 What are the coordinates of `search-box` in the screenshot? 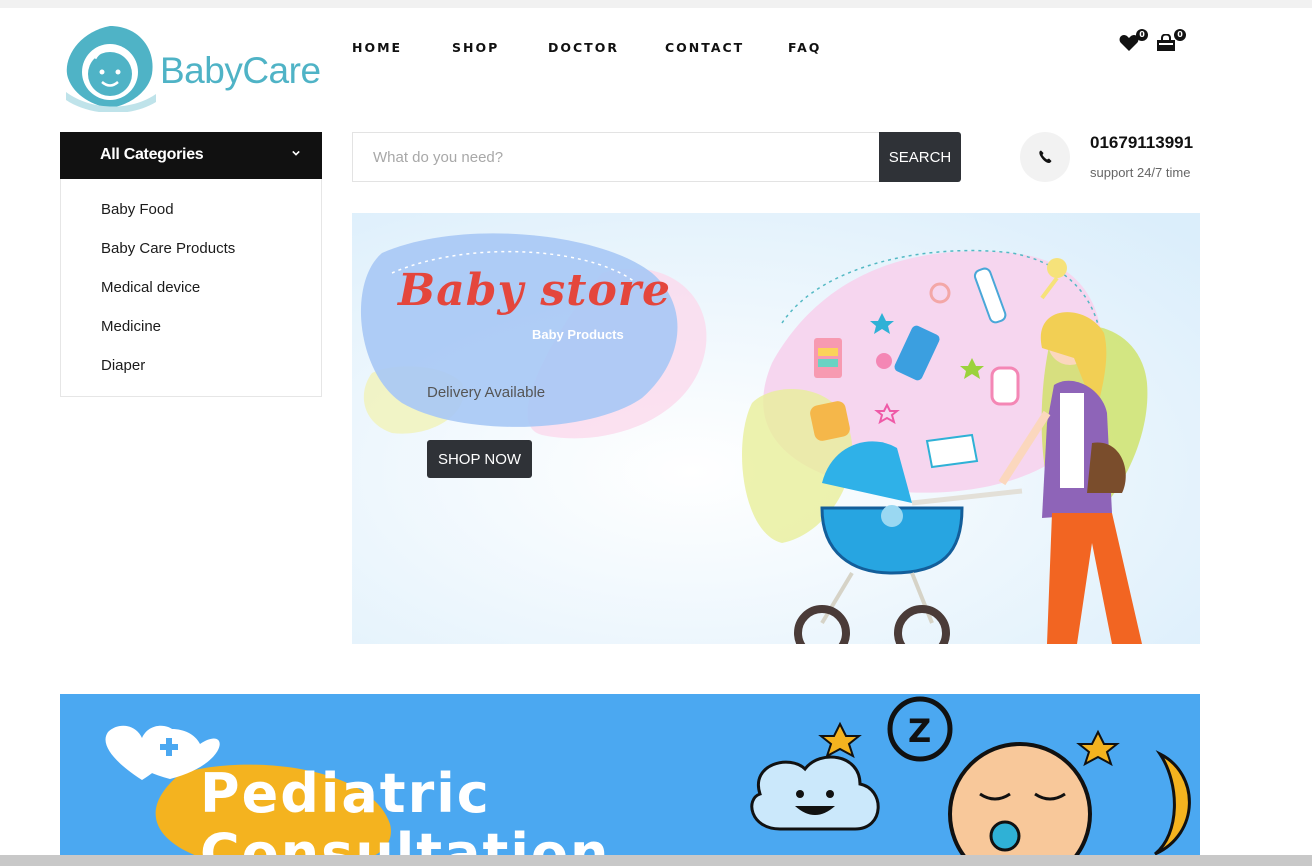 It's located at (616, 157).